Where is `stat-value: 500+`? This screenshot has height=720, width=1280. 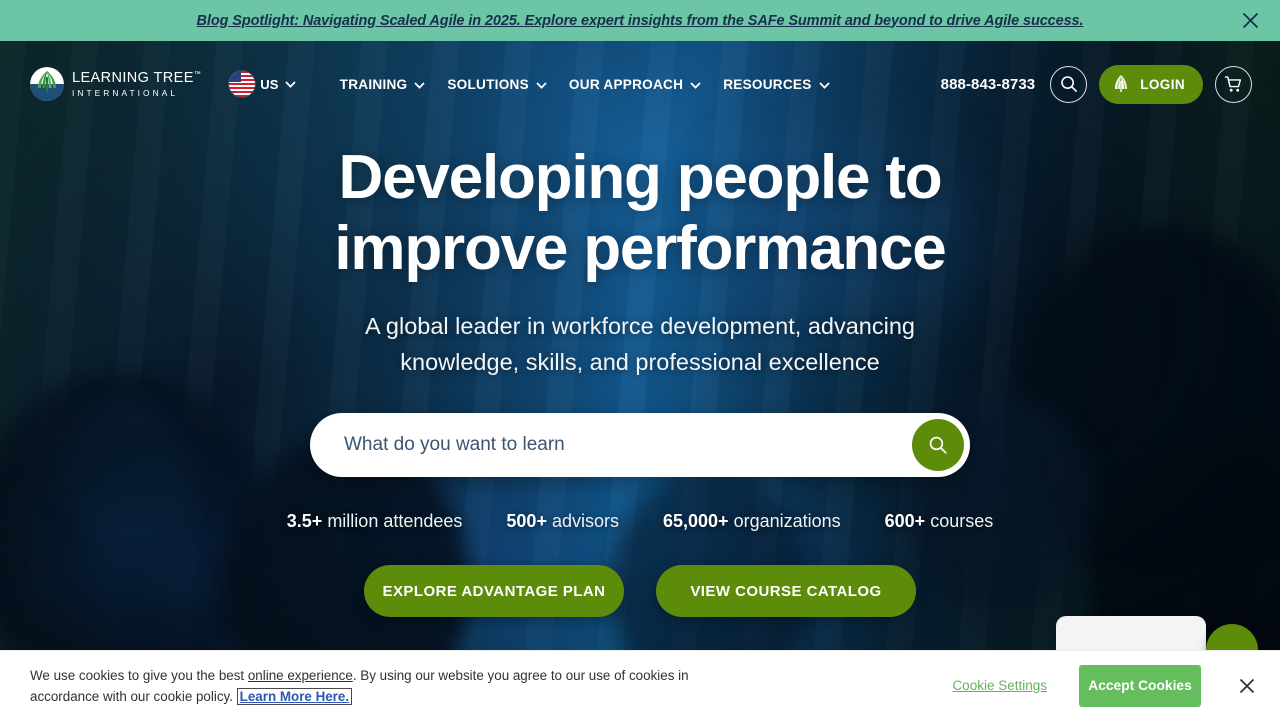 stat-value: 500+ is located at coordinates (526, 521).